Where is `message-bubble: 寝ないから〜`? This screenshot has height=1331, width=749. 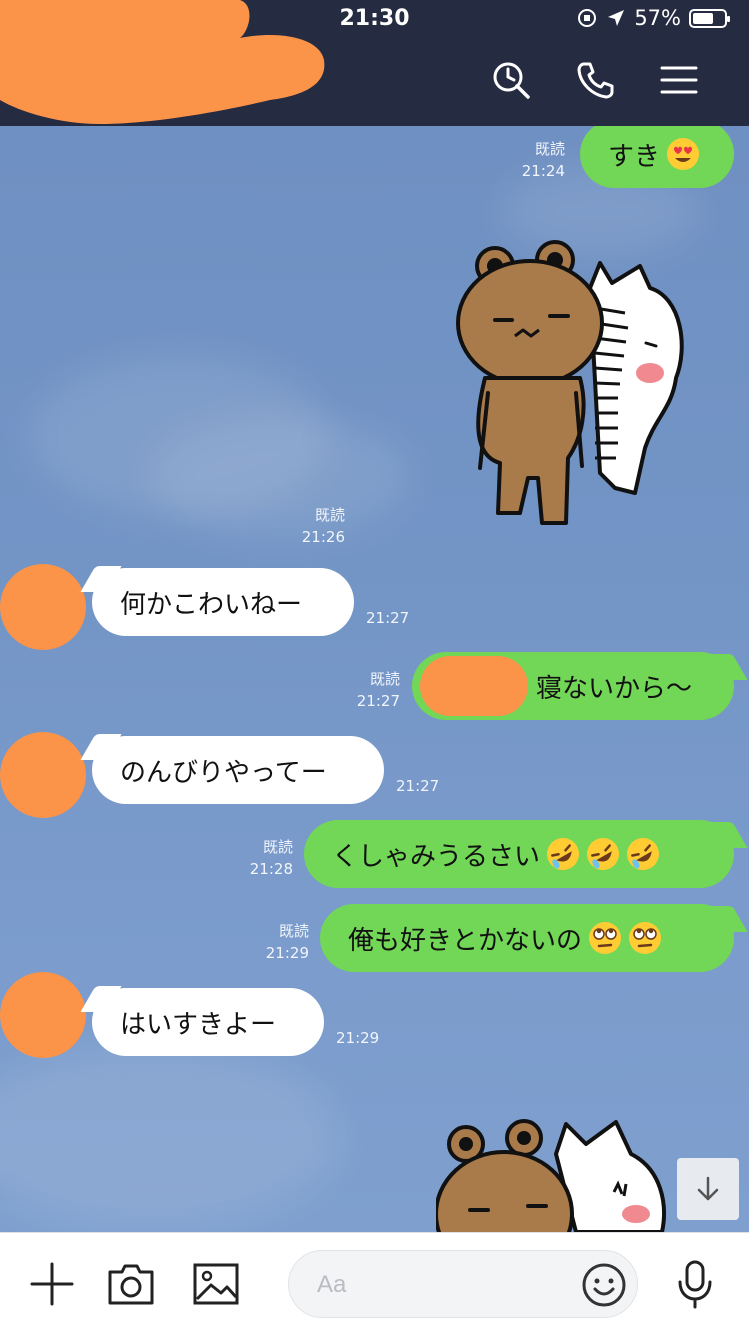
message-bubble: 寝ないから〜 is located at coordinates (573, 686).